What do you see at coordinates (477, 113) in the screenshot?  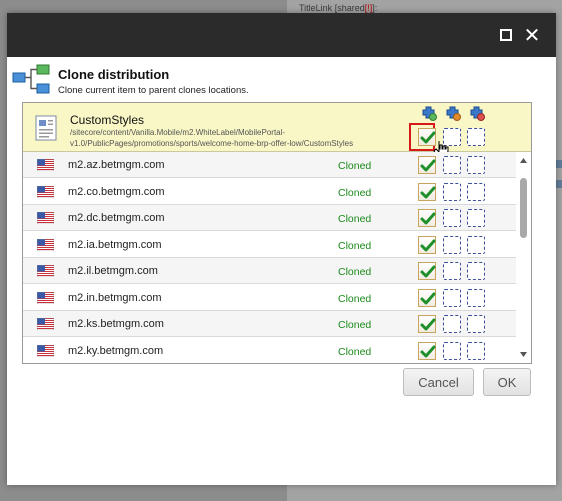 I see `clone-gray-icon` at bounding box center [477, 113].